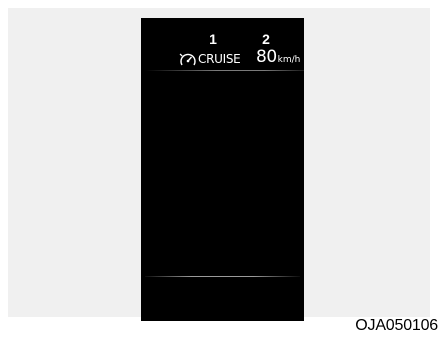  I want to click on cruise-label: CRUISE, so click(219, 59).